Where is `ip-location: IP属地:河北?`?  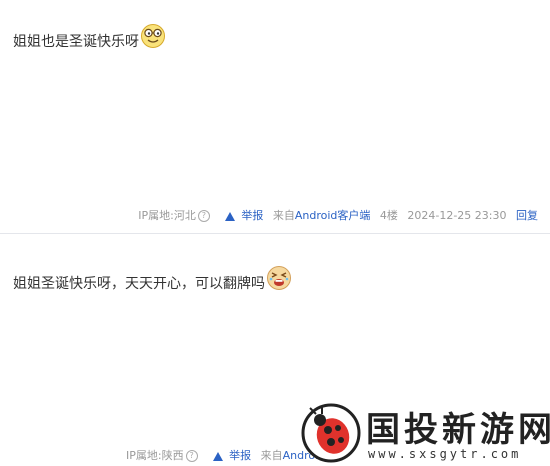 ip-location: IP属地:河北? is located at coordinates (177, 215).